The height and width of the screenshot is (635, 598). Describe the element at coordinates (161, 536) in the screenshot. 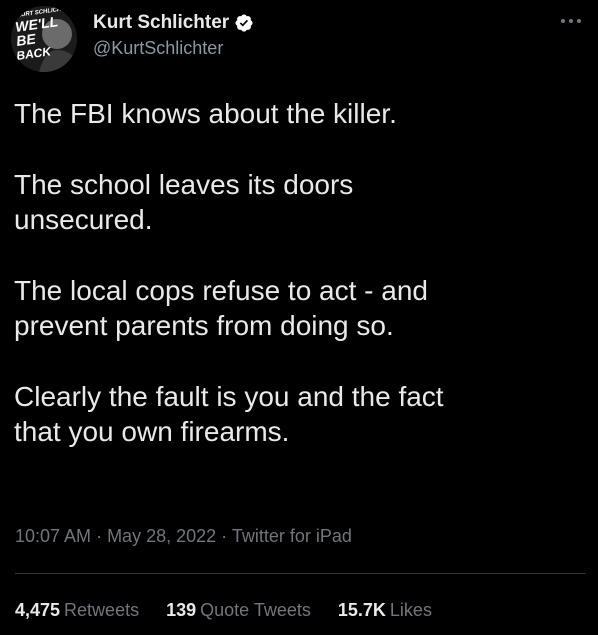

I see `tweet-date: May 28, 2022` at that location.